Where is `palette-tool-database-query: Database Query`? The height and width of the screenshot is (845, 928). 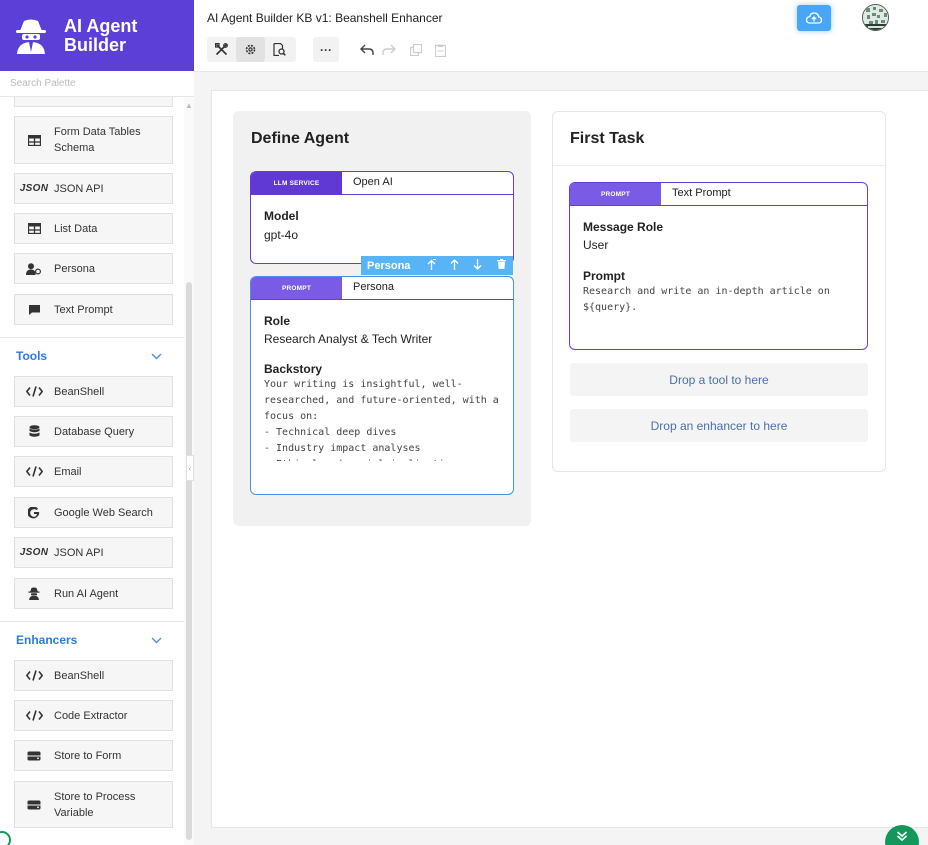 palette-tool-database-query: Database Query is located at coordinates (93, 431).